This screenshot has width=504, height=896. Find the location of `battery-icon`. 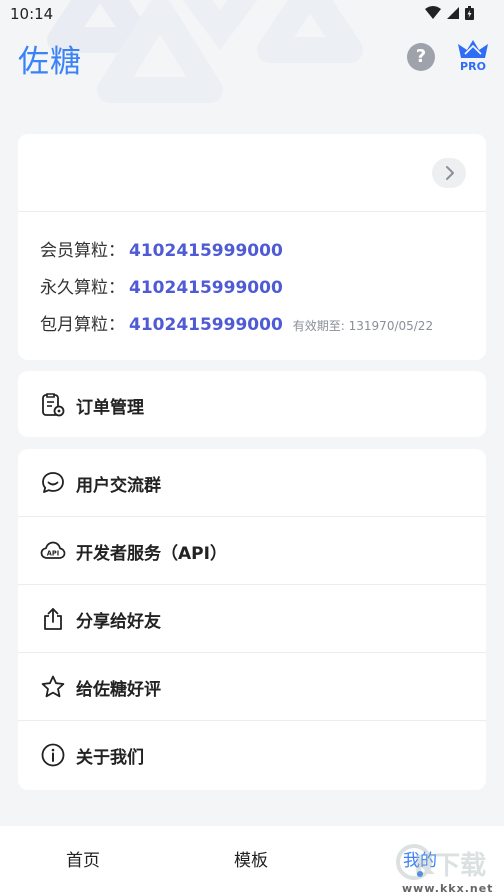

battery-icon is located at coordinates (469, 13).